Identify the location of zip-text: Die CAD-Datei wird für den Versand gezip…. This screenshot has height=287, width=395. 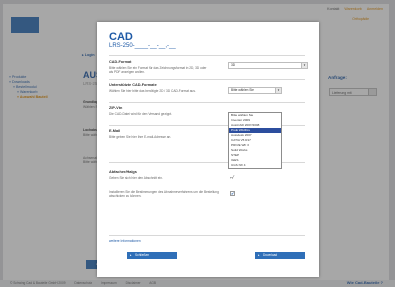
(141, 114).